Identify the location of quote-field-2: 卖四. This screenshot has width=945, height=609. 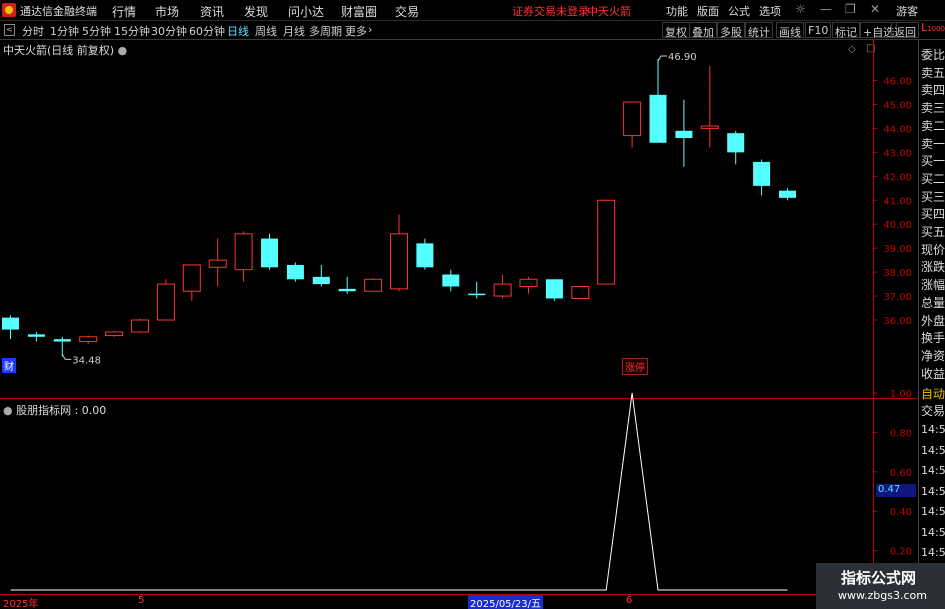
(933, 90).